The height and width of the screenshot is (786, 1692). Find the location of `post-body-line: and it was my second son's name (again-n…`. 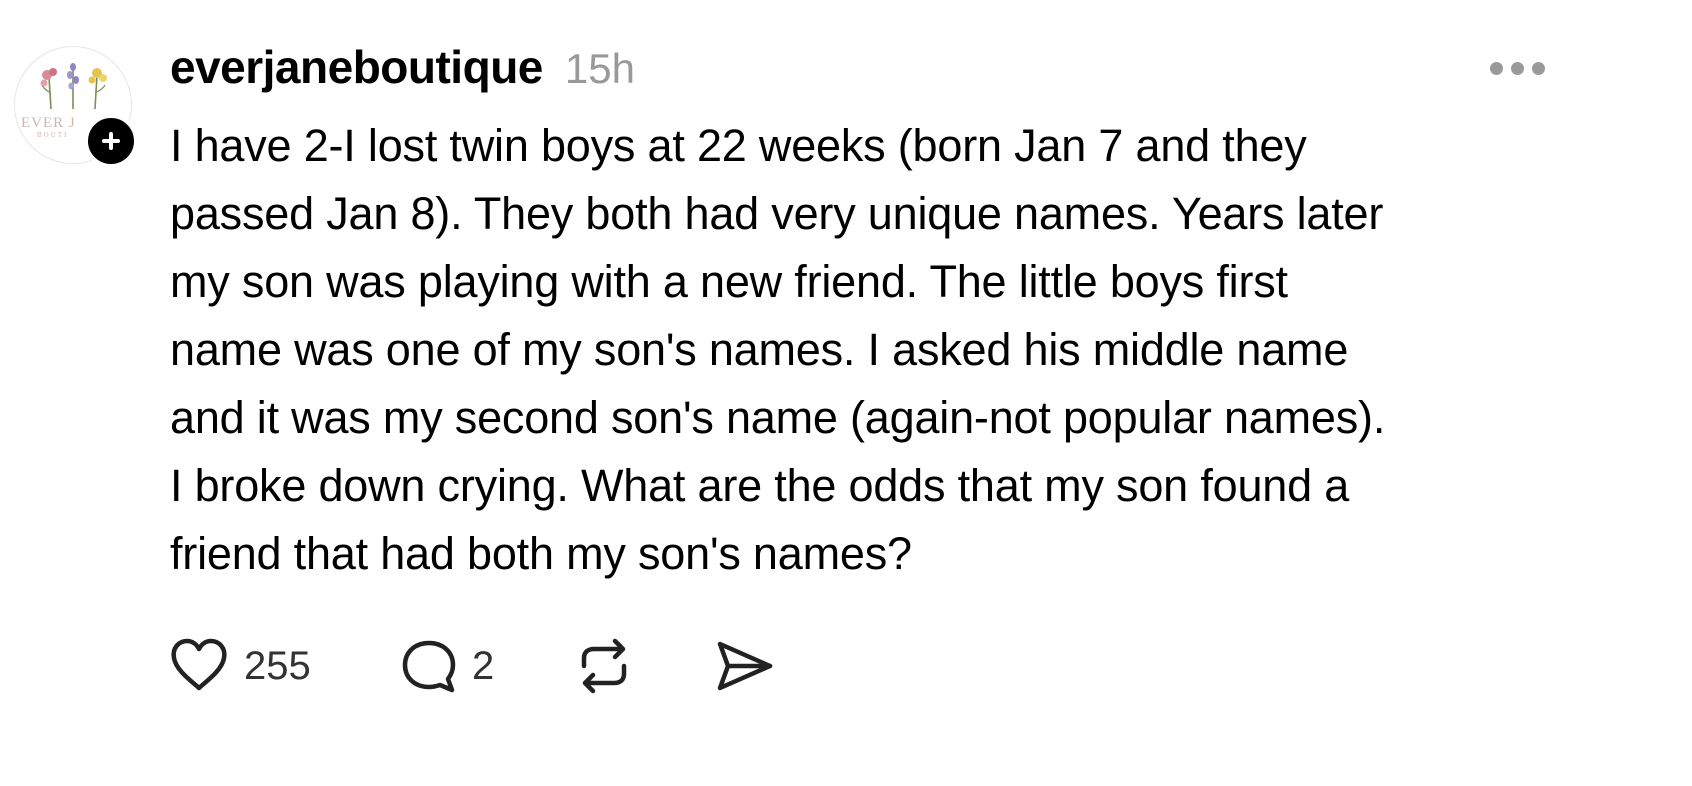

post-body-line: and it was my second son's name (again-n… is located at coordinates (778, 417).